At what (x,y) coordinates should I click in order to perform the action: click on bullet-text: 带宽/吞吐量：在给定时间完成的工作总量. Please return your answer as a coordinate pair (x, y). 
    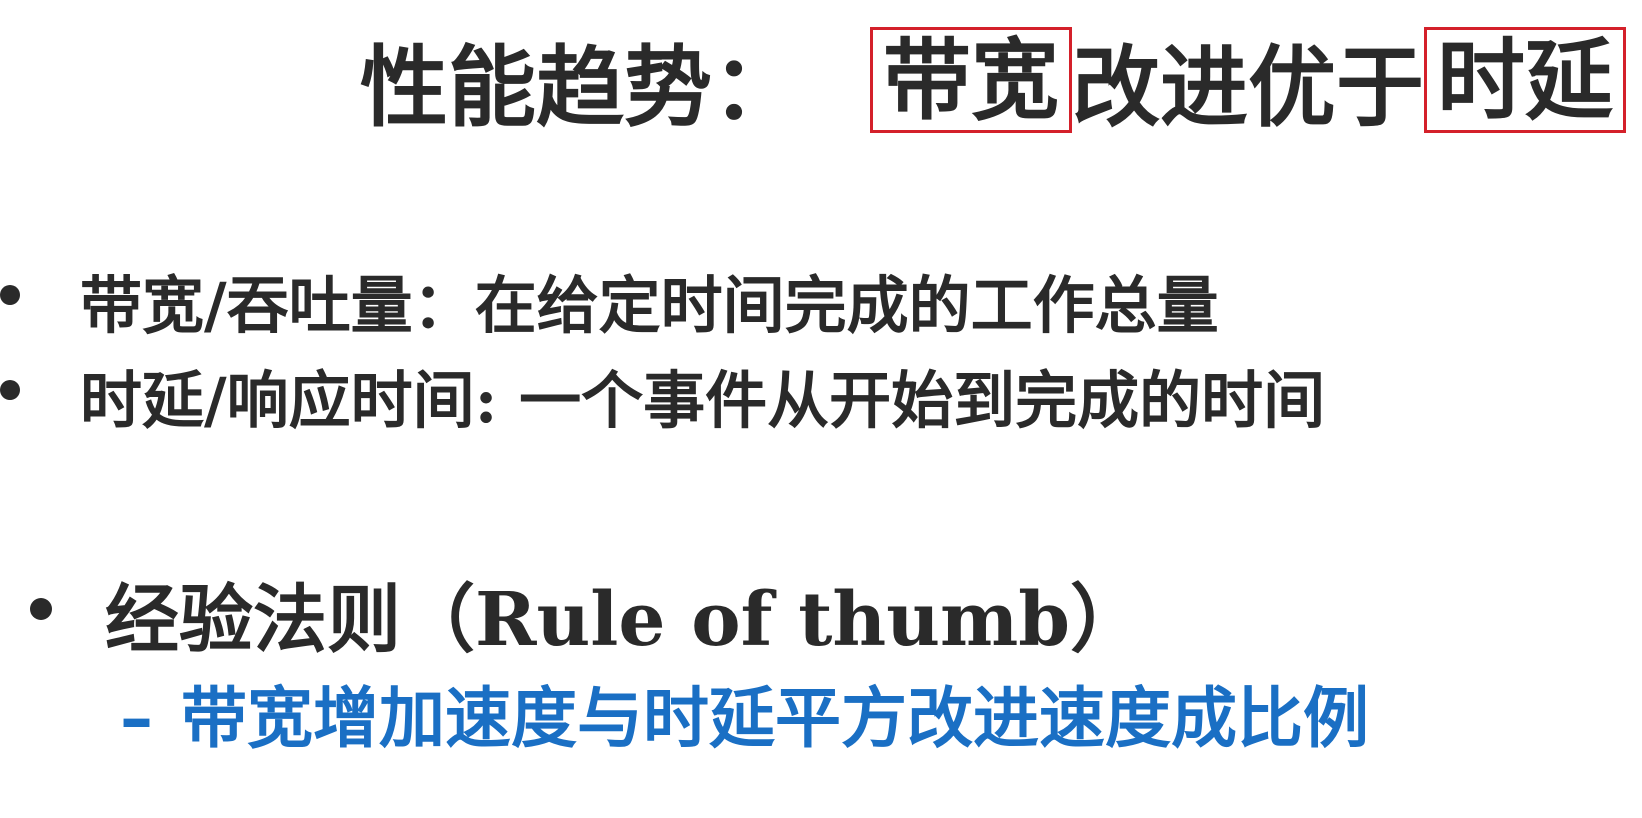
    Looking at the image, I should click on (649, 305).